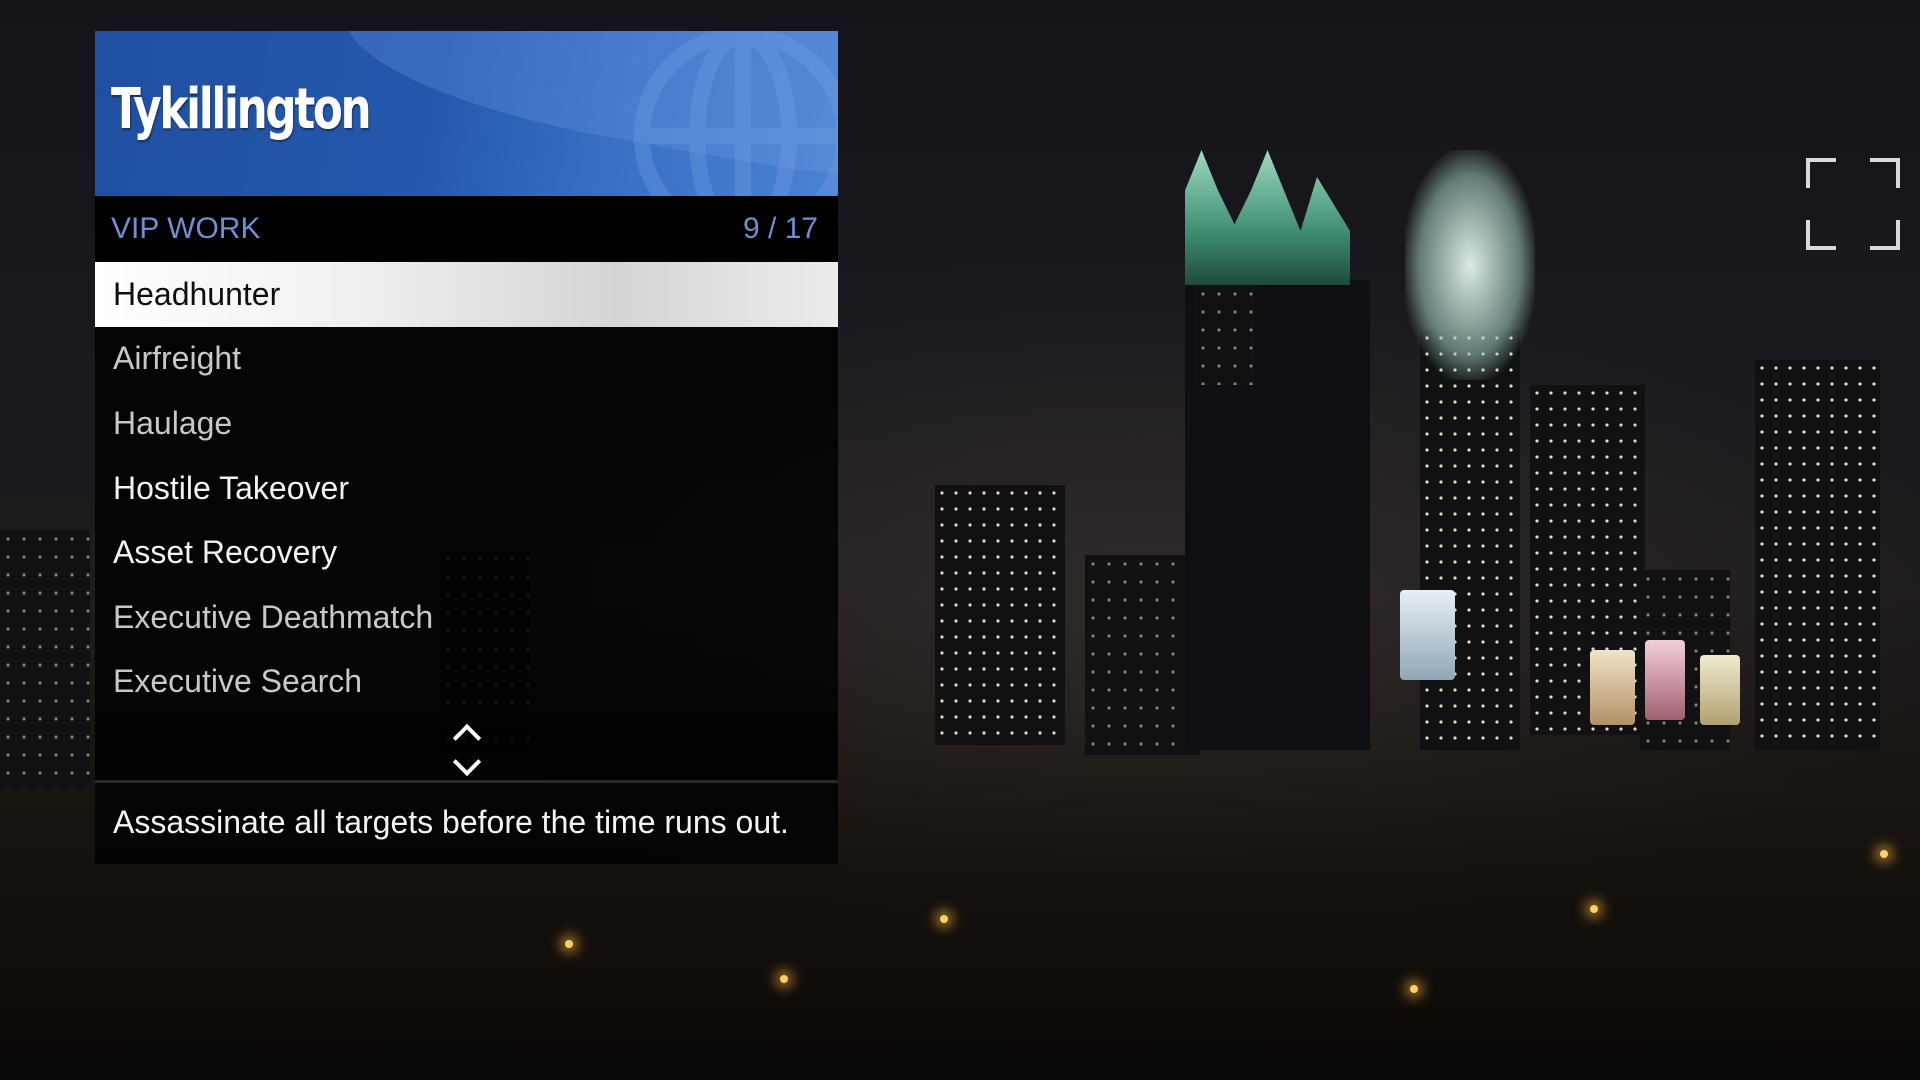 The height and width of the screenshot is (1080, 1920). I want to click on menu-item-headhunter: Headhunter, so click(466, 294).